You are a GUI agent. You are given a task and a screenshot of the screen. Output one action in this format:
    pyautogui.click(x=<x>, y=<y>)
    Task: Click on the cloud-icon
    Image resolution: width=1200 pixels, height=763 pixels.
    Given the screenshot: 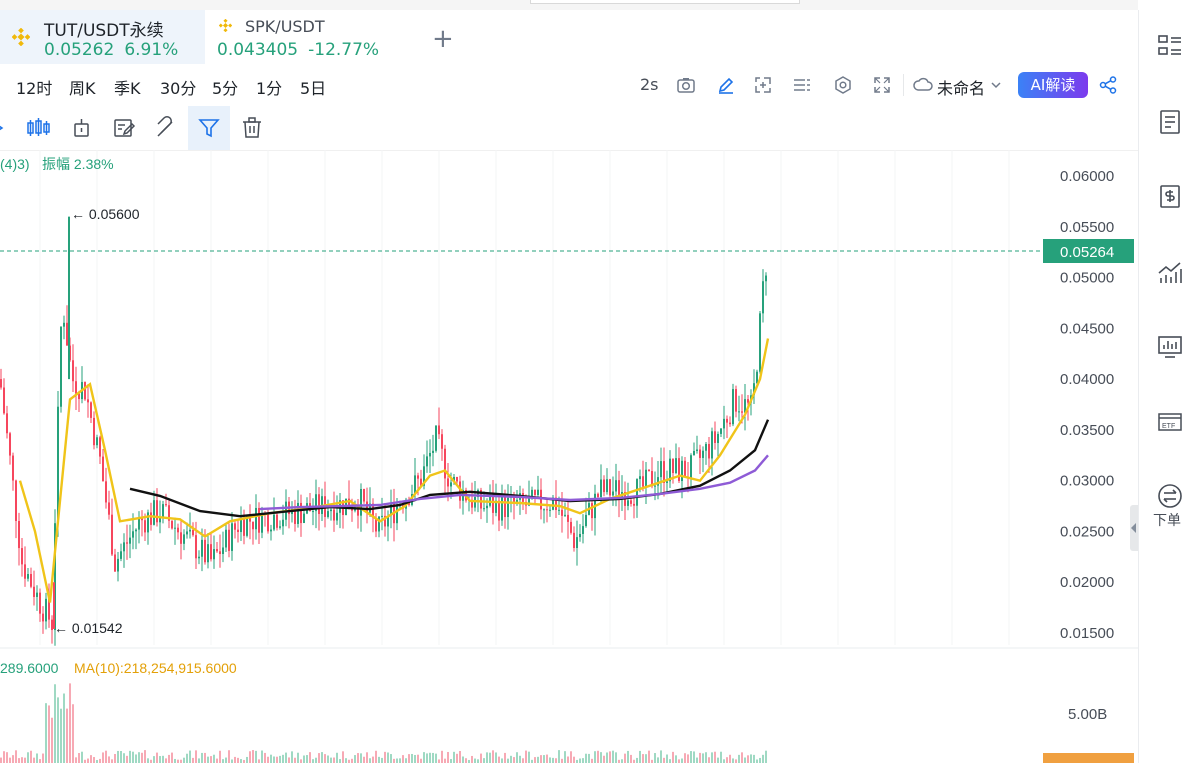 What is the action you would take?
    pyautogui.click(x=923, y=85)
    